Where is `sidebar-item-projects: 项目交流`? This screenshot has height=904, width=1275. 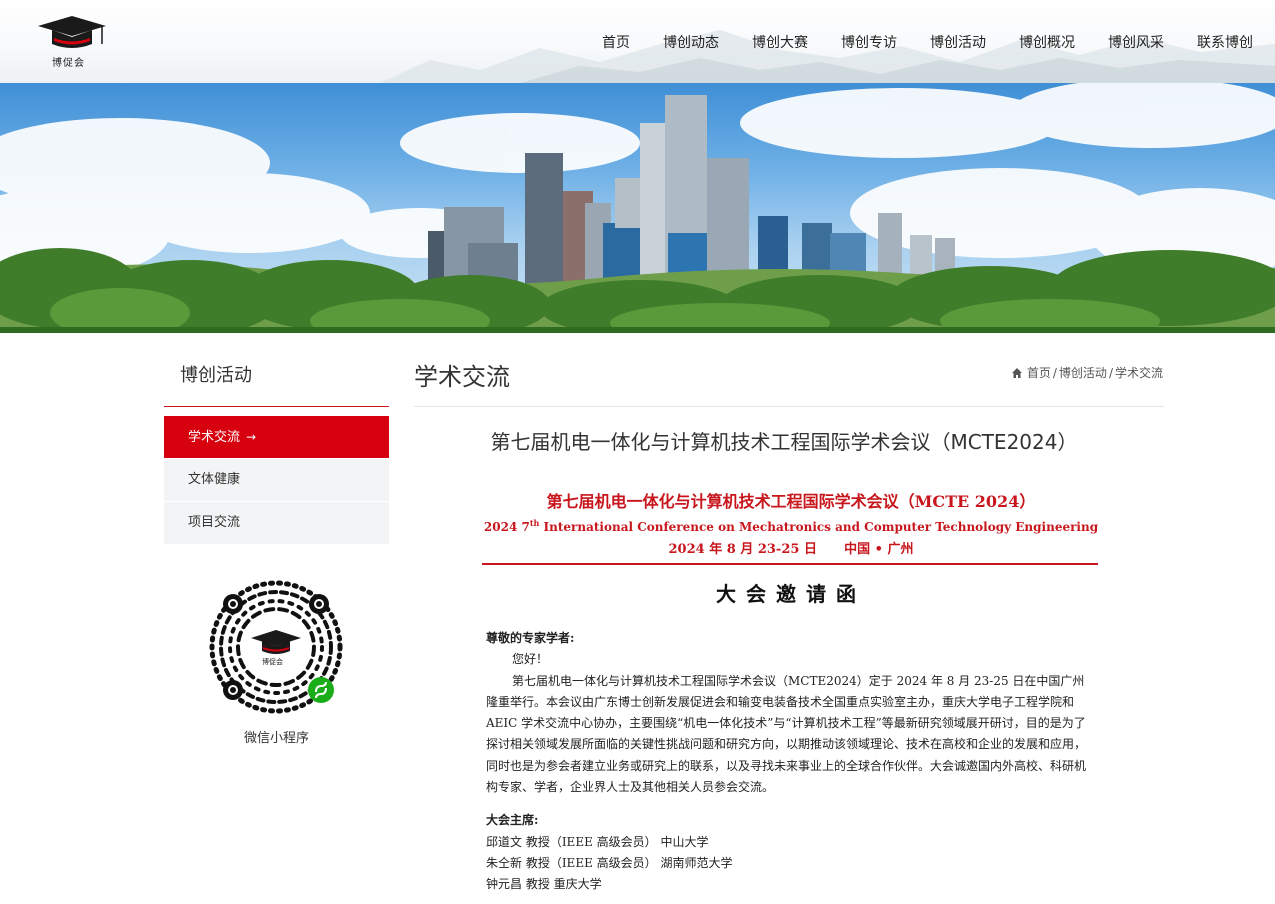 sidebar-item-projects: 项目交流 is located at coordinates (276, 523).